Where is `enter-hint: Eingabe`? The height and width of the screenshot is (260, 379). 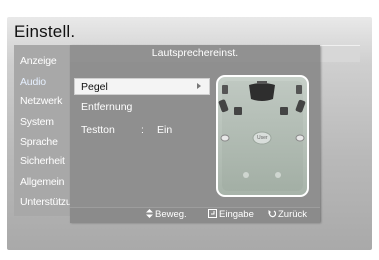
enter-hint: Eingabe is located at coordinates (231, 214).